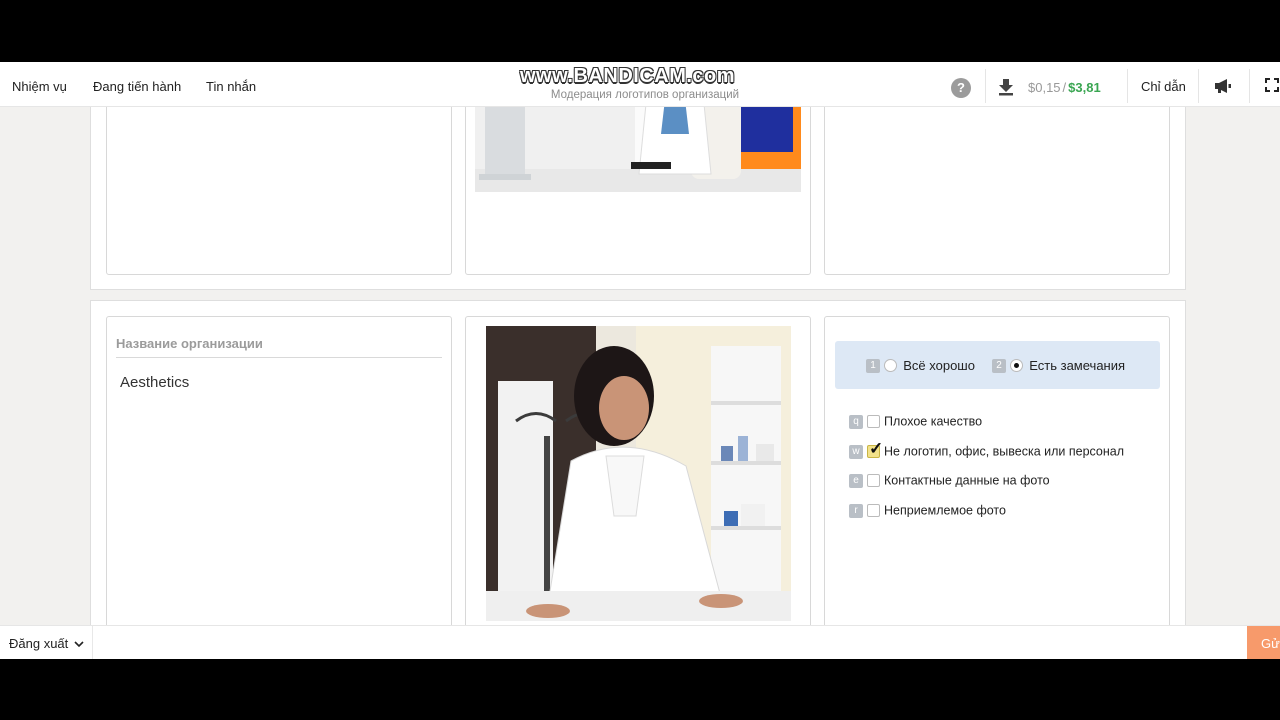 This screenshot has height=720, width=1280. I want to click on recorder-watermark: www.BANDICAM.com, so click(628, 76).